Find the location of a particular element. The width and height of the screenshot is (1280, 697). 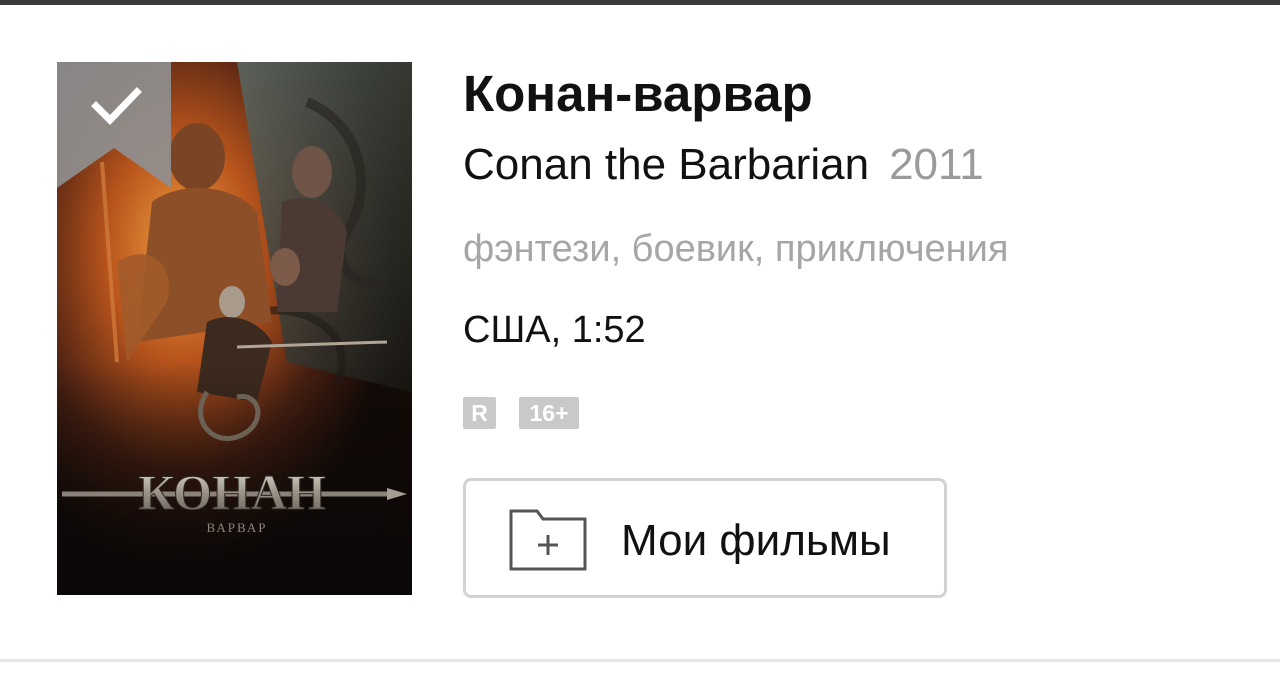

top-bar is located at coordinates (640, 2).